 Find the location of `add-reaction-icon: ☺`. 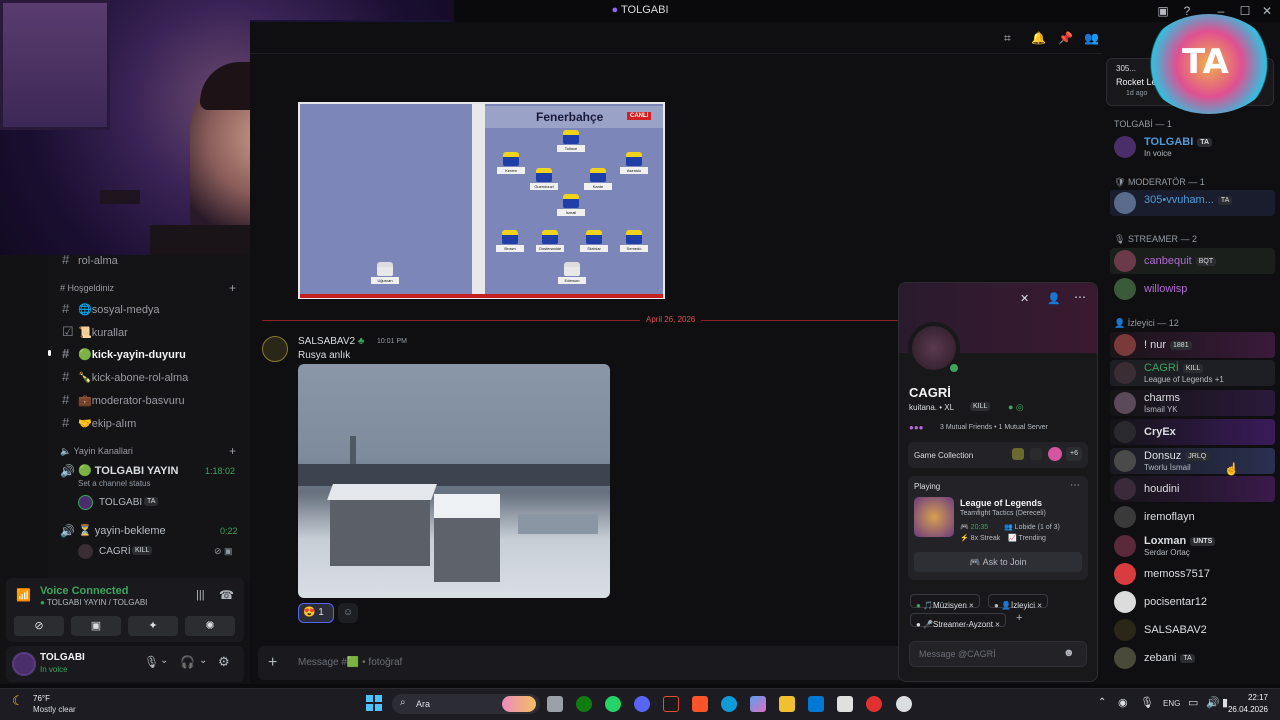

add-reaction-icon: ☺ is located at coordinates (348, 613).